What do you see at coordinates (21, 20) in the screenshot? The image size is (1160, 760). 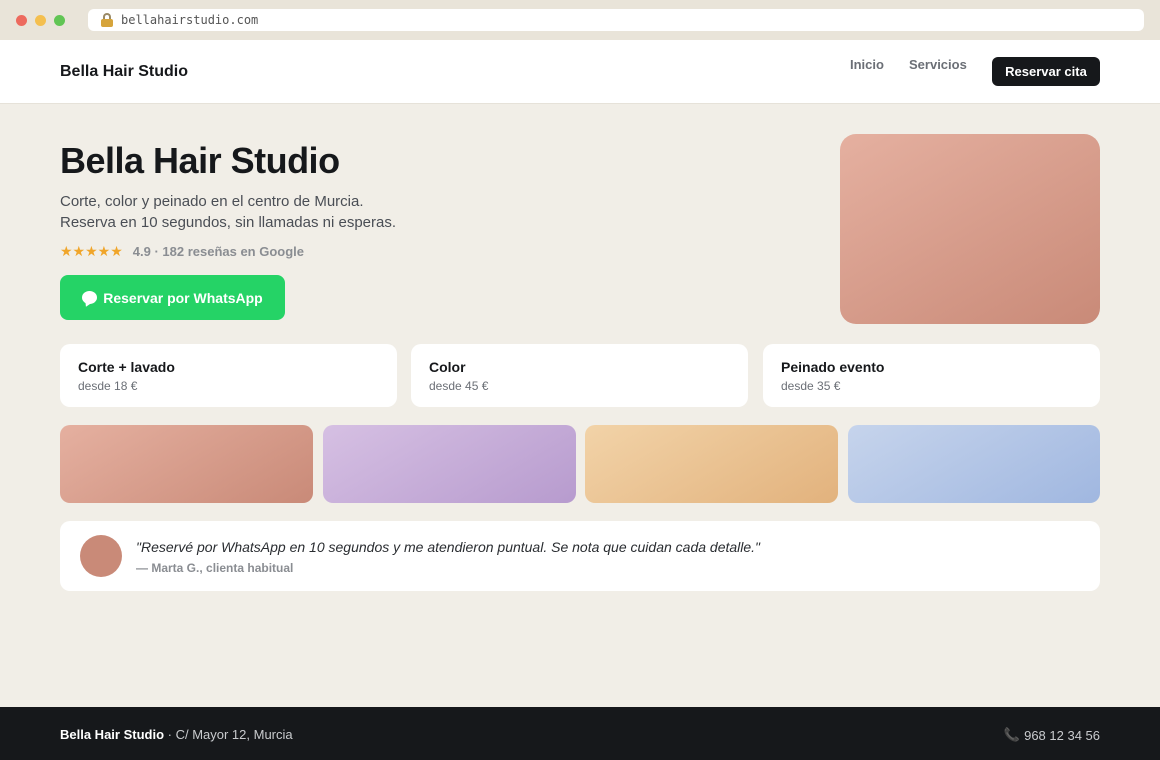 I see `close-window-button` at bounding box center [21, 20].